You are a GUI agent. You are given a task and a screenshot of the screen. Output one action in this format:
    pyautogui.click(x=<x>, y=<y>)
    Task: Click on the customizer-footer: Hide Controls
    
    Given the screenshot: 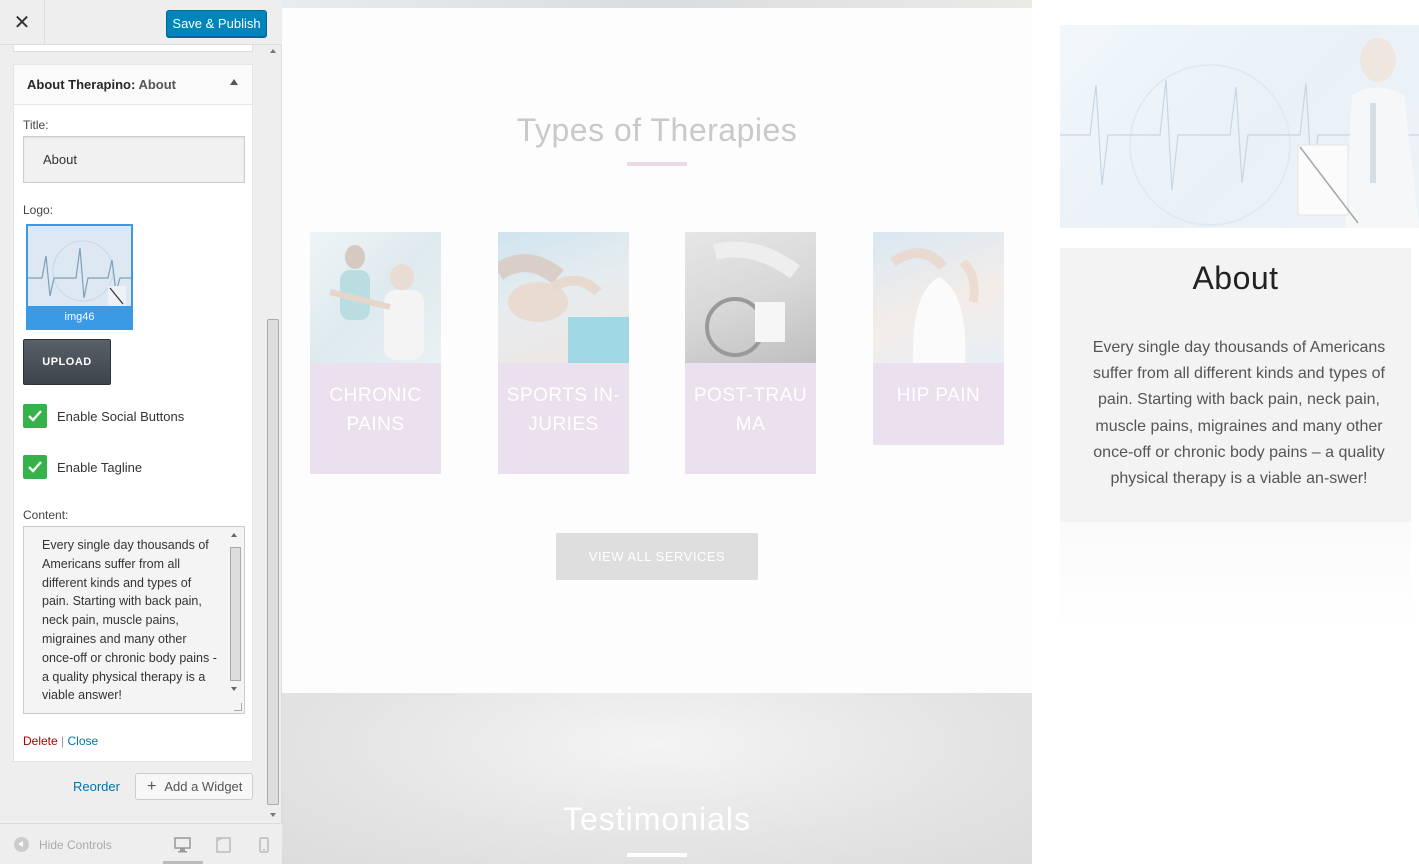 What is the action you would take?
    pyautogui.click(x=141, y=843)
    